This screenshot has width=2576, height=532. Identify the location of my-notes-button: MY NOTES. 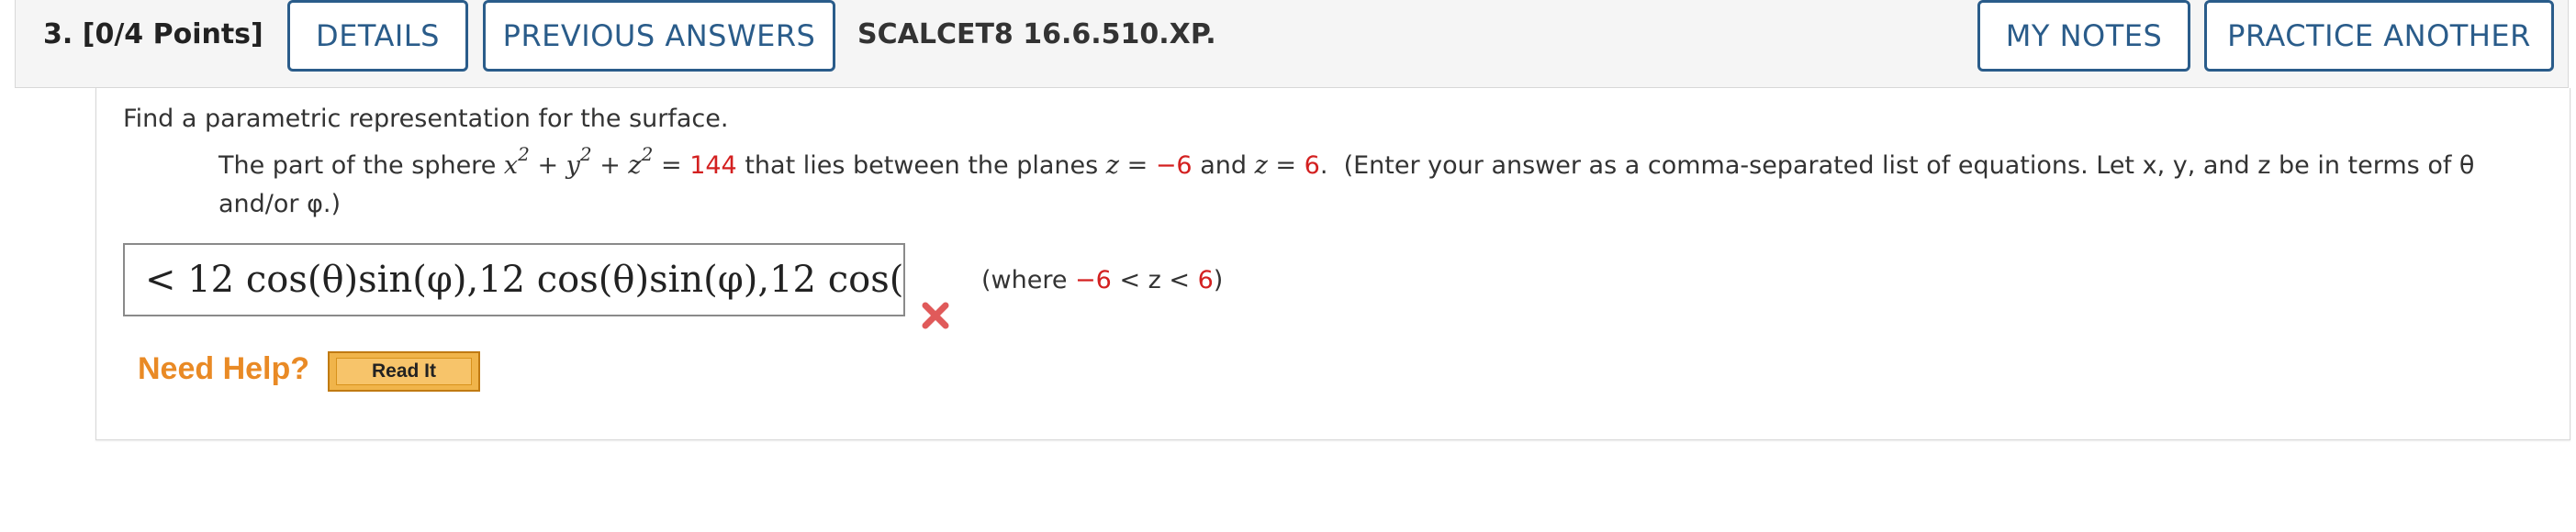
(2083, 36).